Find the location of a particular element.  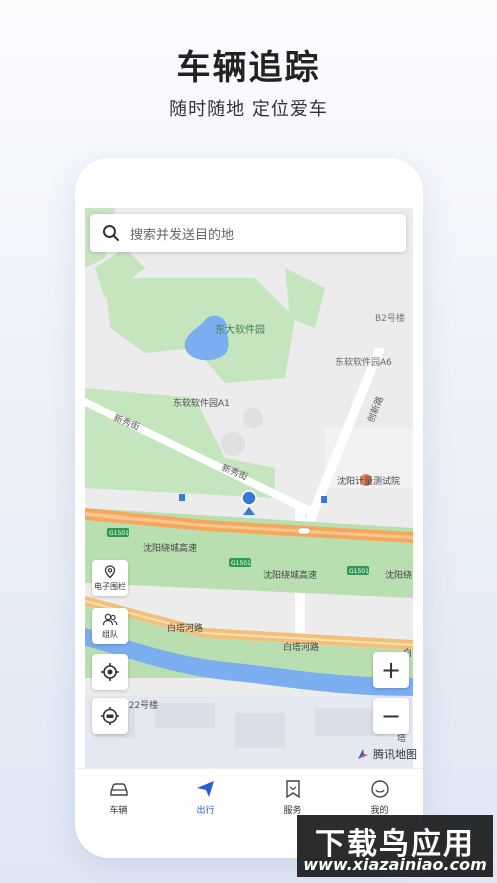

location-marker is located at coordinates (249, 498).